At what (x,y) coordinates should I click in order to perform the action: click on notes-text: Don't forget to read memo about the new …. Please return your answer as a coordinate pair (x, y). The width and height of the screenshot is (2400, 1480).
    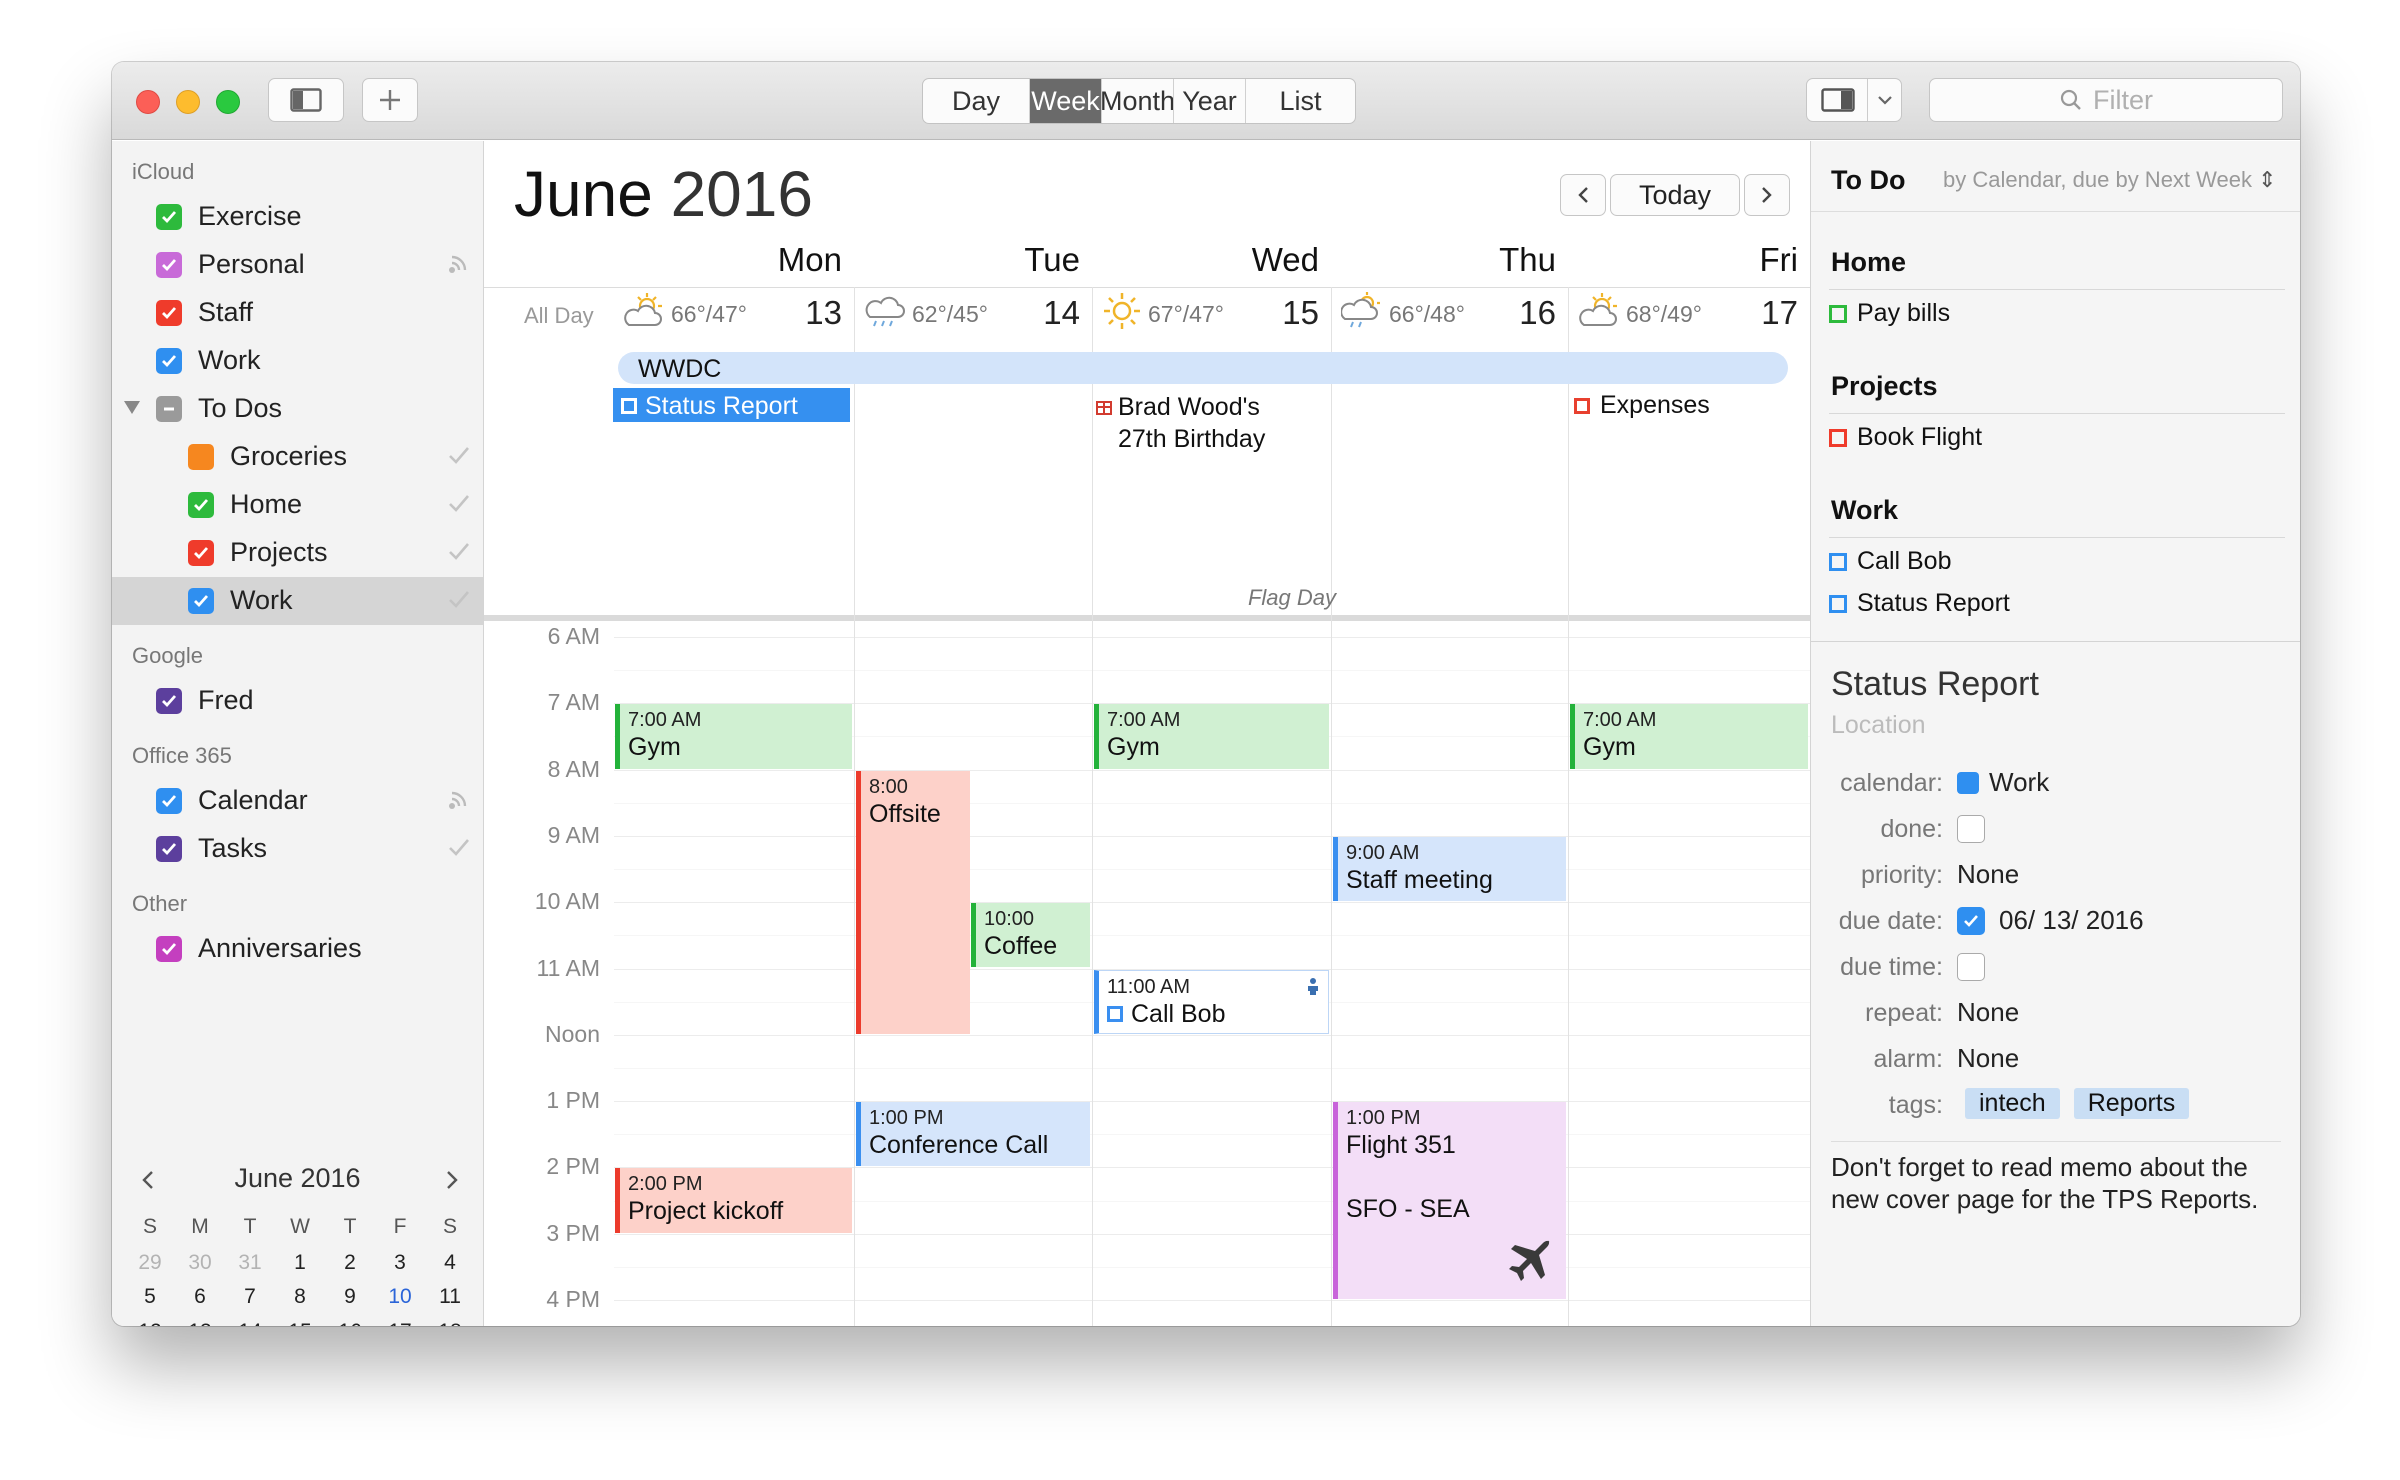
    Looking at the image, I should click on (2061, 1183).